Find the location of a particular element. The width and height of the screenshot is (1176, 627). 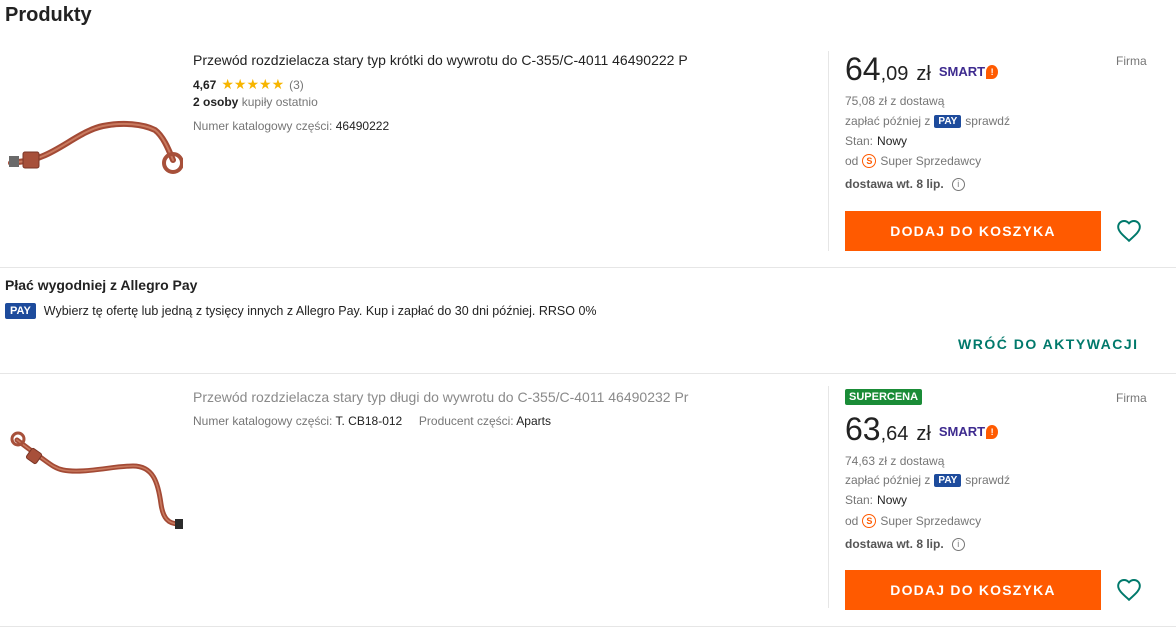

price-integer: 63 is located at coordinates (863, 429).